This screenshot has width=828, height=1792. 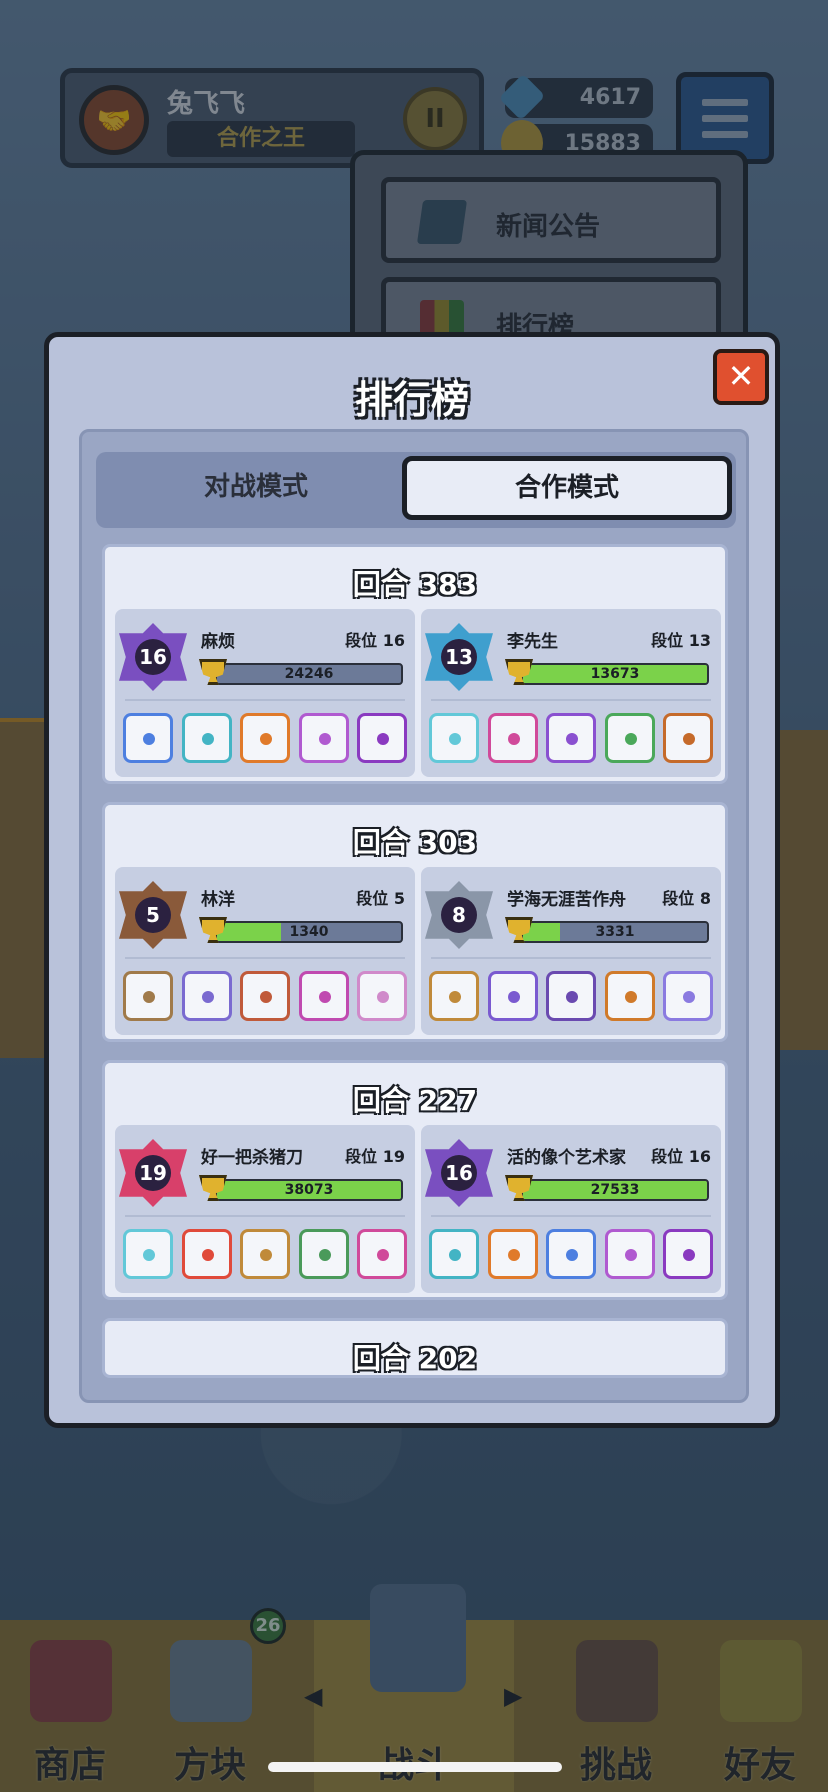 I want to click on trophy-progress-bar: 38073, so click(x=309, y=1190).